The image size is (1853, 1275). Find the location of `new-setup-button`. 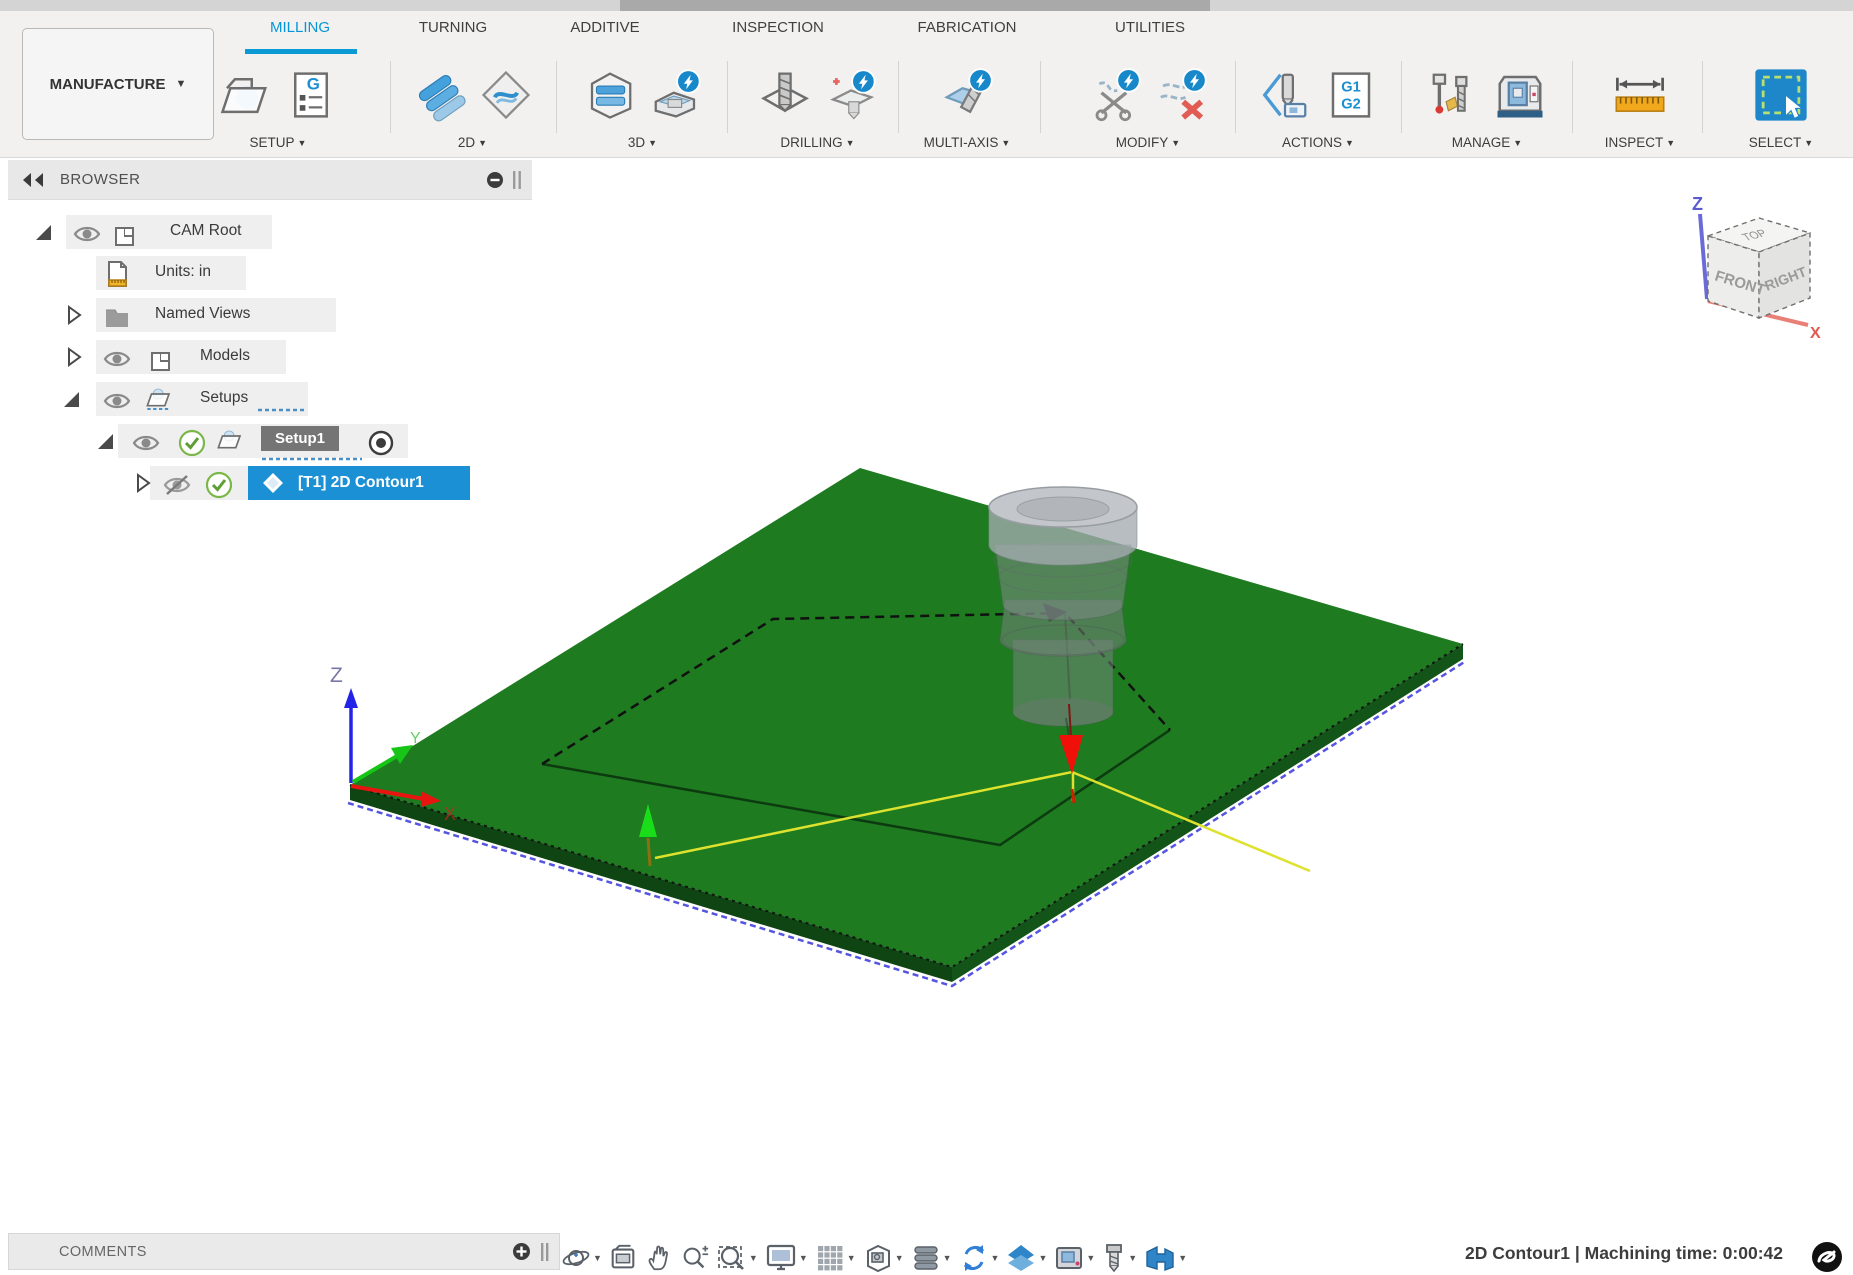

new-setup-button is located at coordinates (245, 95).